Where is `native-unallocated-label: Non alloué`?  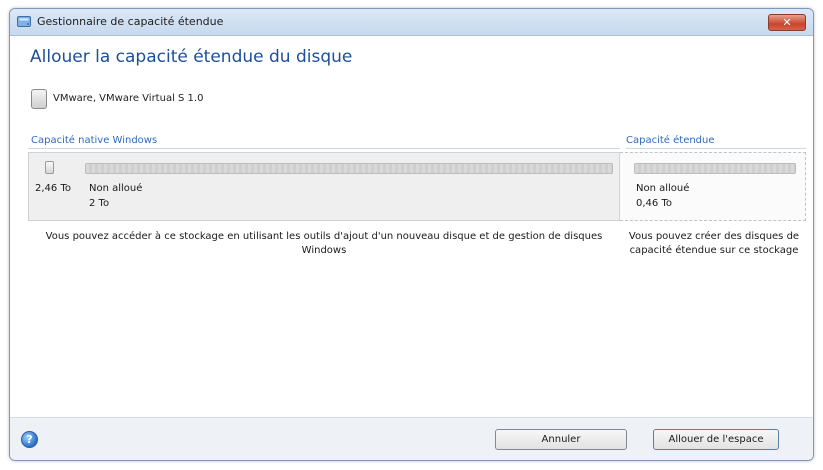
native-unallocated-label: Non alloué is located at coordinates (116, 188).